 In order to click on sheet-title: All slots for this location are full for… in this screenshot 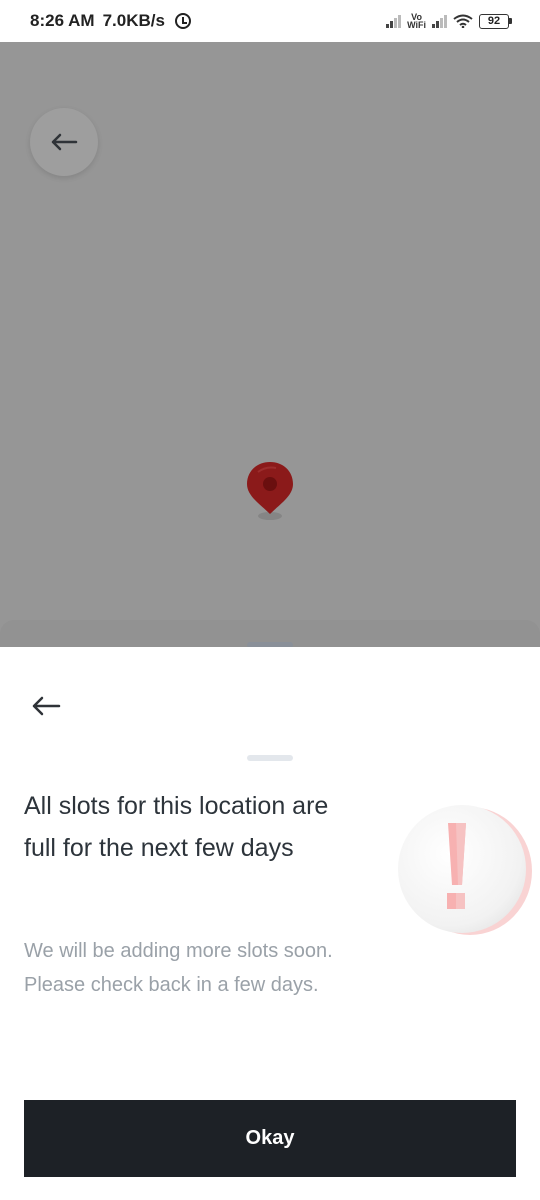, I will do `click(176, 827)`.